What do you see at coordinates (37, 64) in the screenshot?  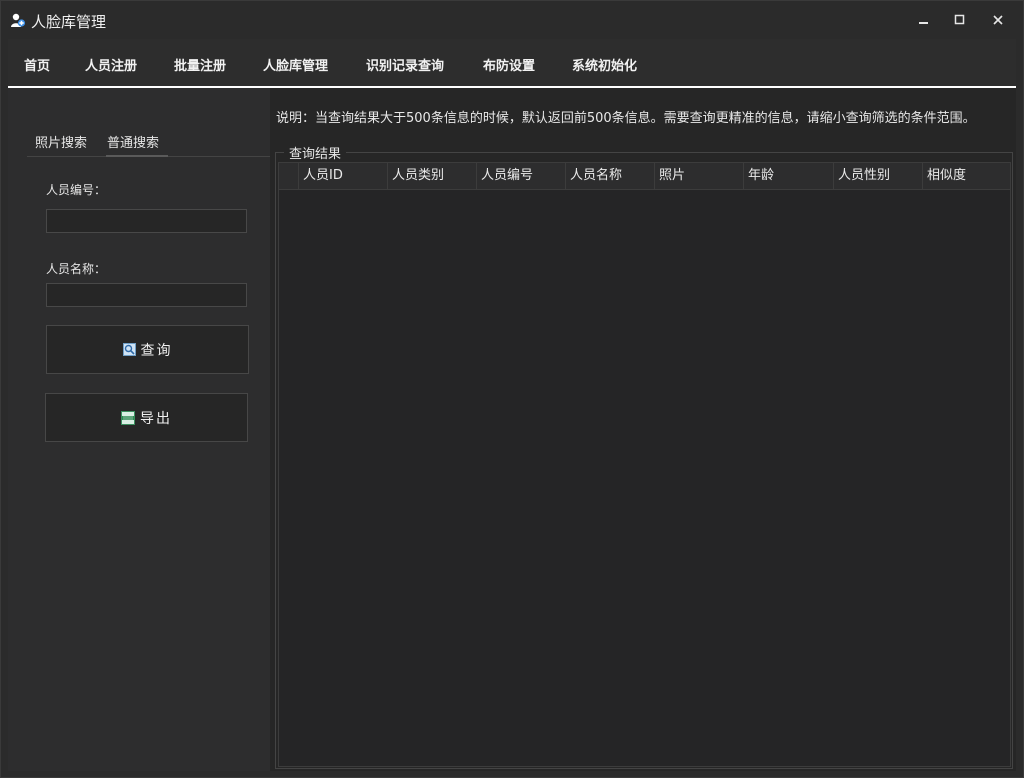 I see `menu-home: 首页` at bounding box center [37, 64].